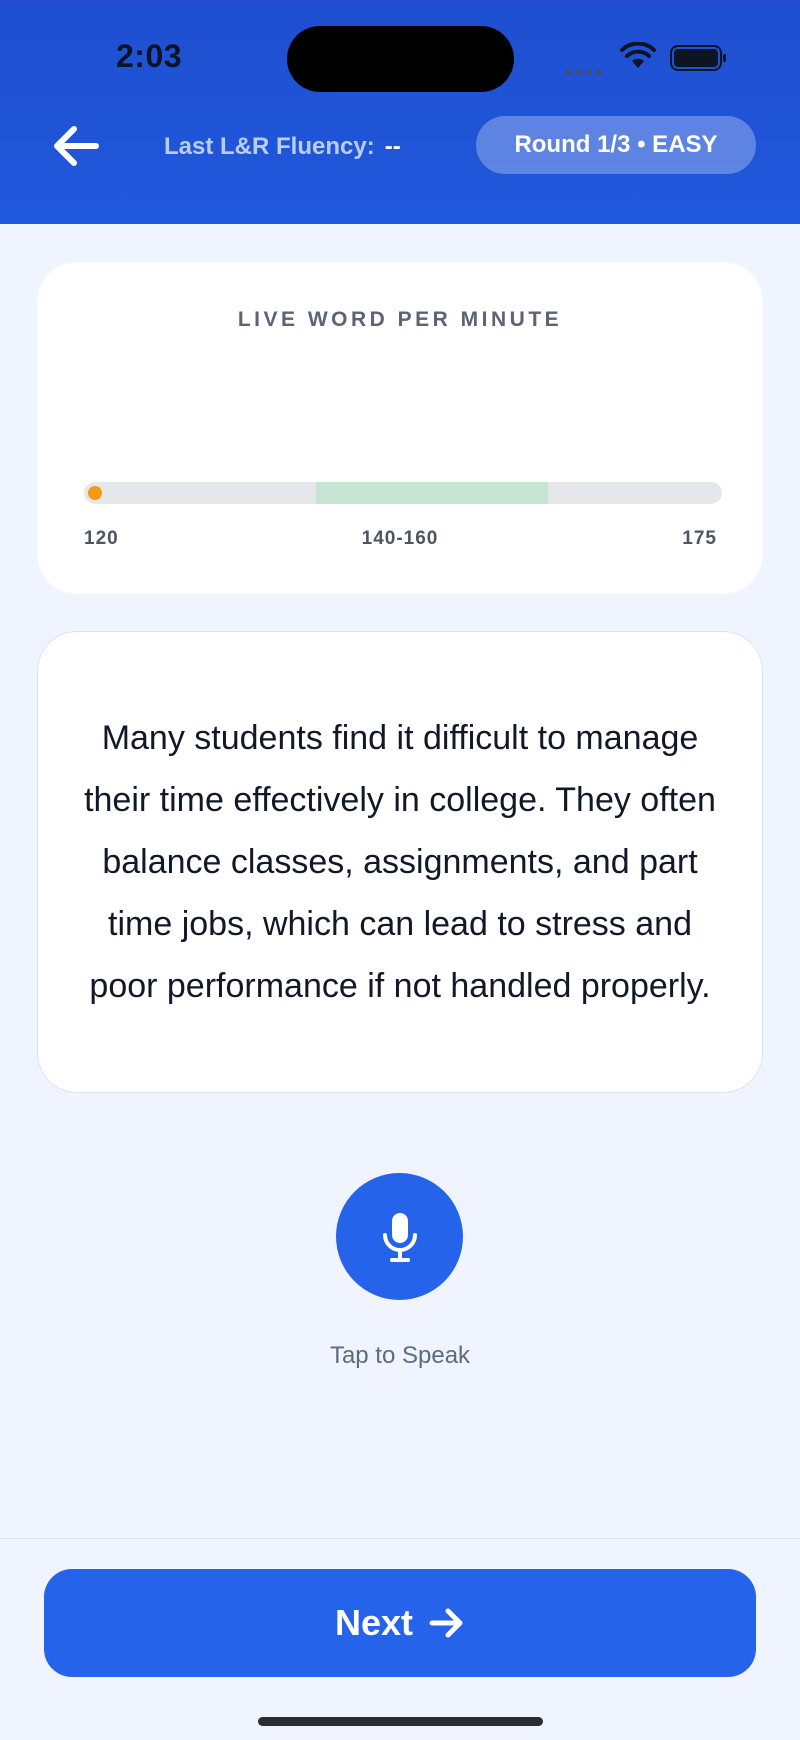 Image resolution: width=800 pixels, height=1740 pixels. Describe the element at coordinates (446, 1623) in the screenshot. I see `arrow-right-icon` at that location.